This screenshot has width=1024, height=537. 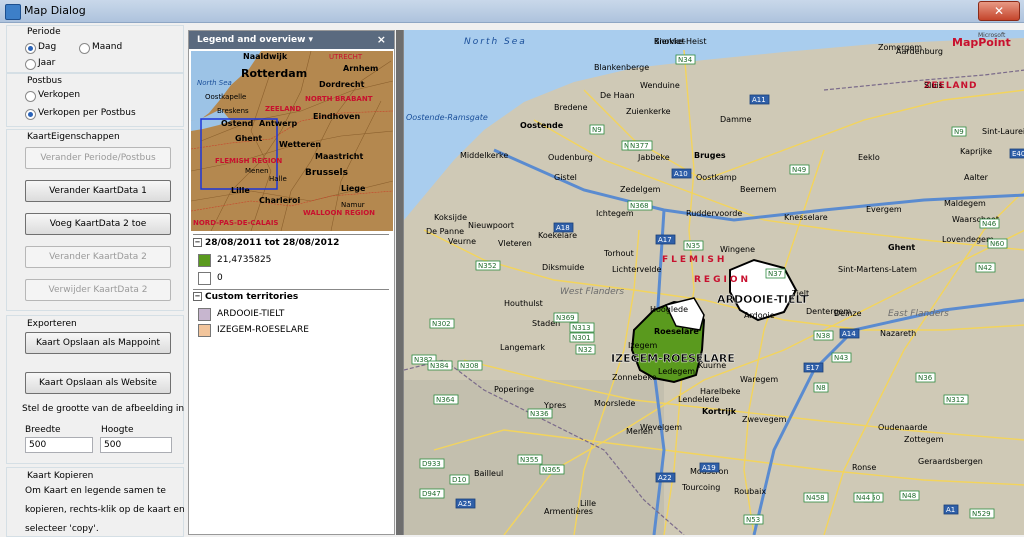 What do you see at coordinates (737, 249) in the screenshot?
I see `city-label: Wingene` at bounding box center [737, 249].